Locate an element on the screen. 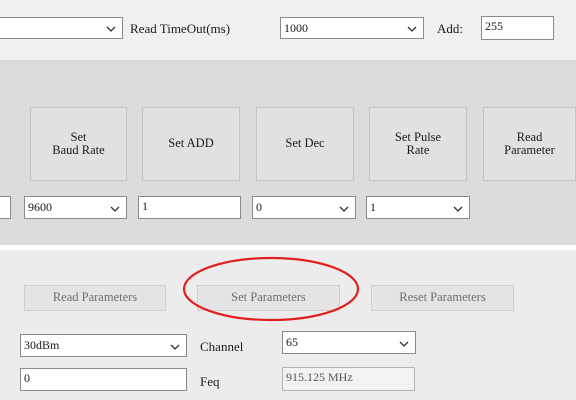 This screenshot has height=400, width=576. channel-select: 65 is located at coordinates (349, 342).